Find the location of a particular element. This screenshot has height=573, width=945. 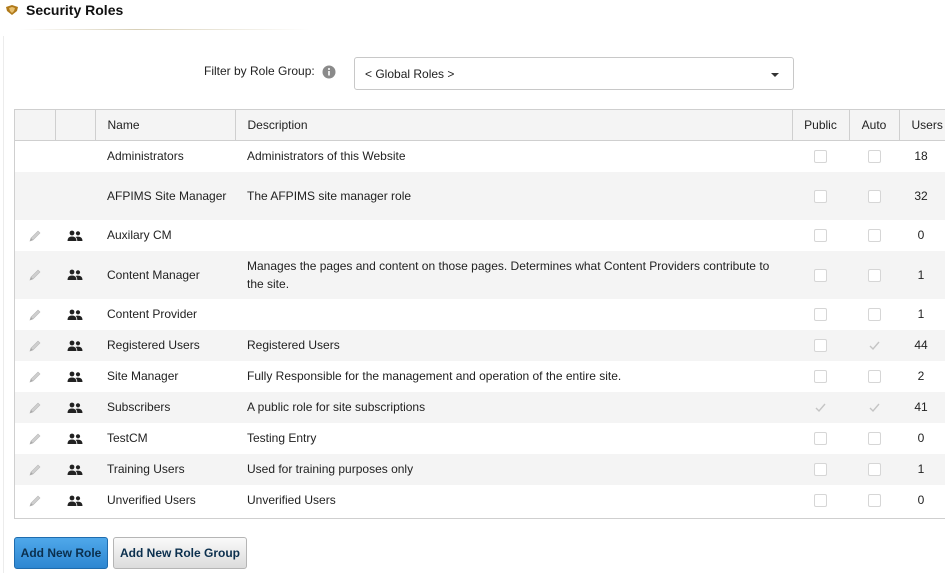

role-name: Training Users is located at coordinates (165, 469).